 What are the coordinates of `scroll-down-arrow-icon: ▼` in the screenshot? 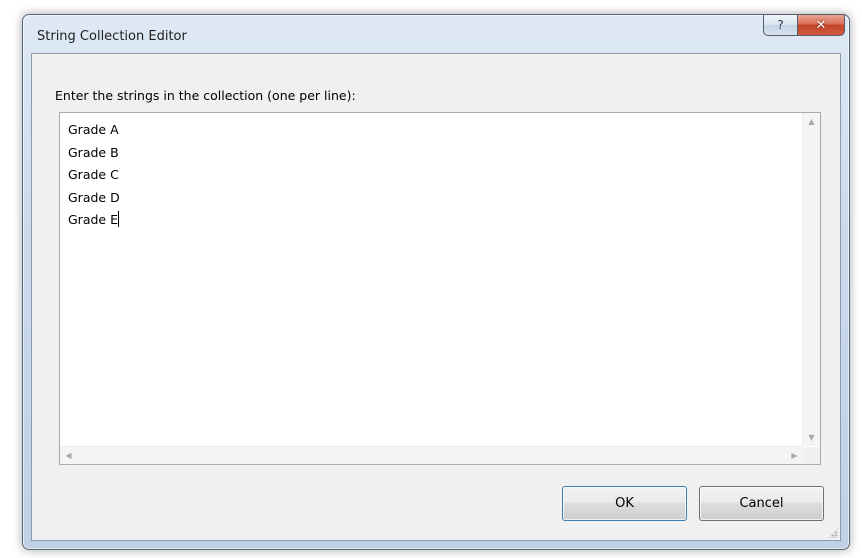 It's located at (811, 437).